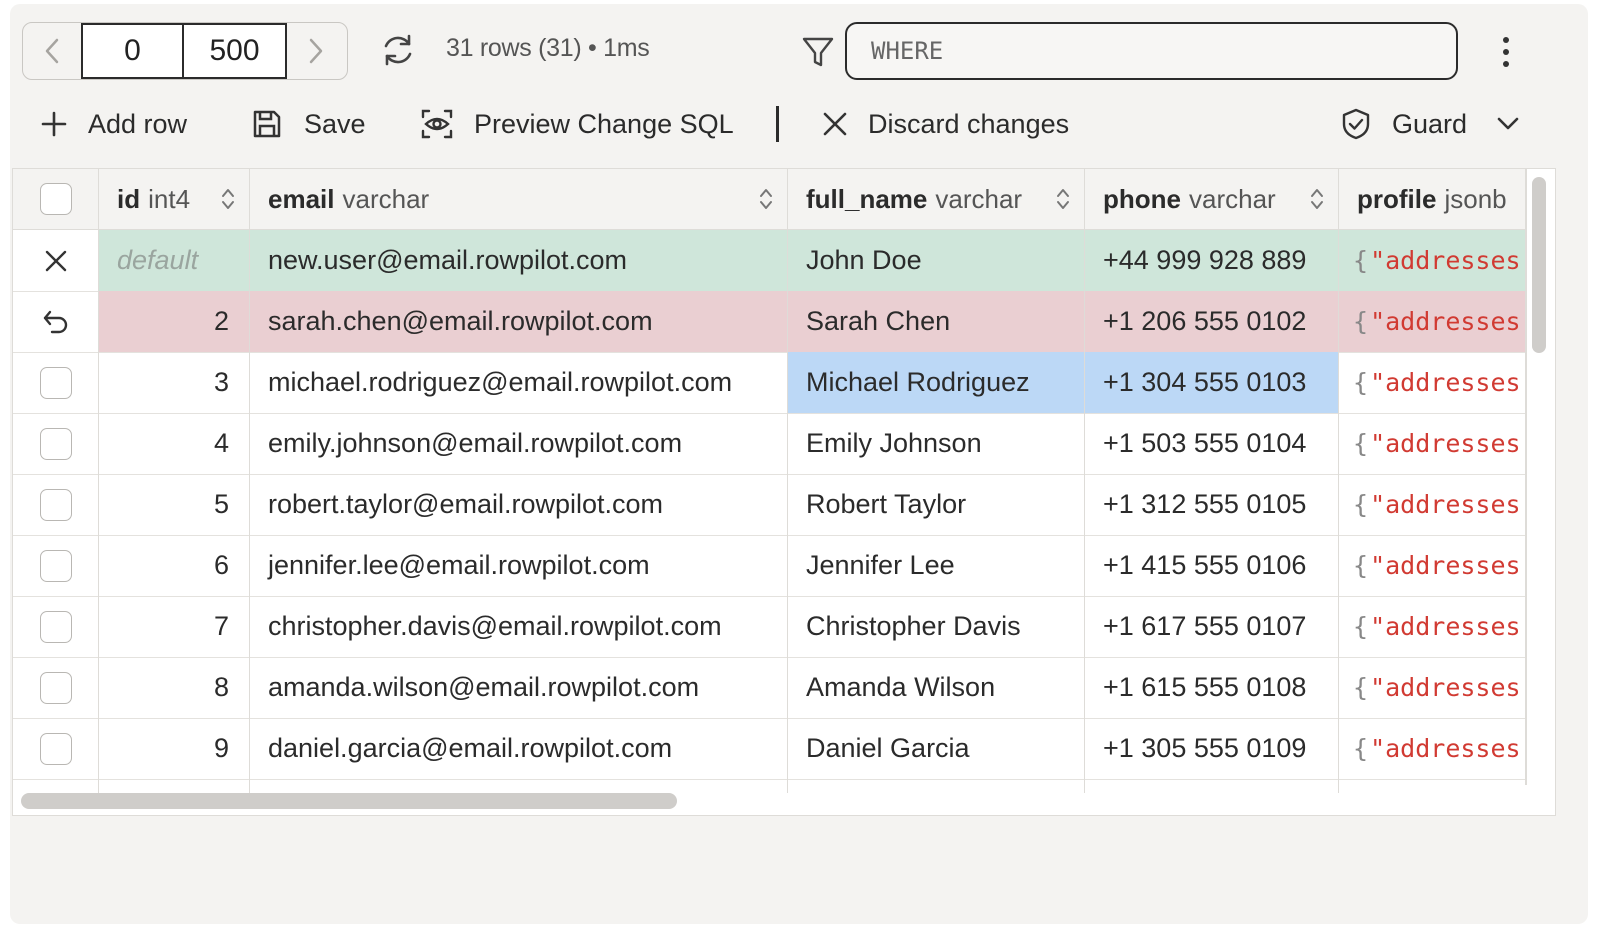 The width and height of the screenshot is (1600, 932). I want to click on discard-changes-button: Discard changes, so click(945, 124).